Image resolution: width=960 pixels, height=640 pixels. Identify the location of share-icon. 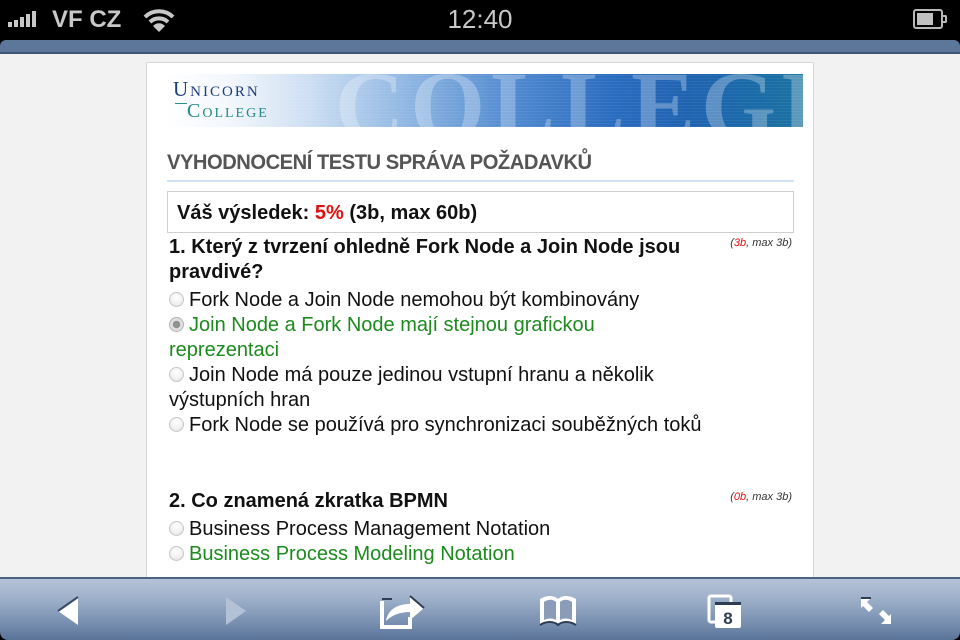
(402, 612).